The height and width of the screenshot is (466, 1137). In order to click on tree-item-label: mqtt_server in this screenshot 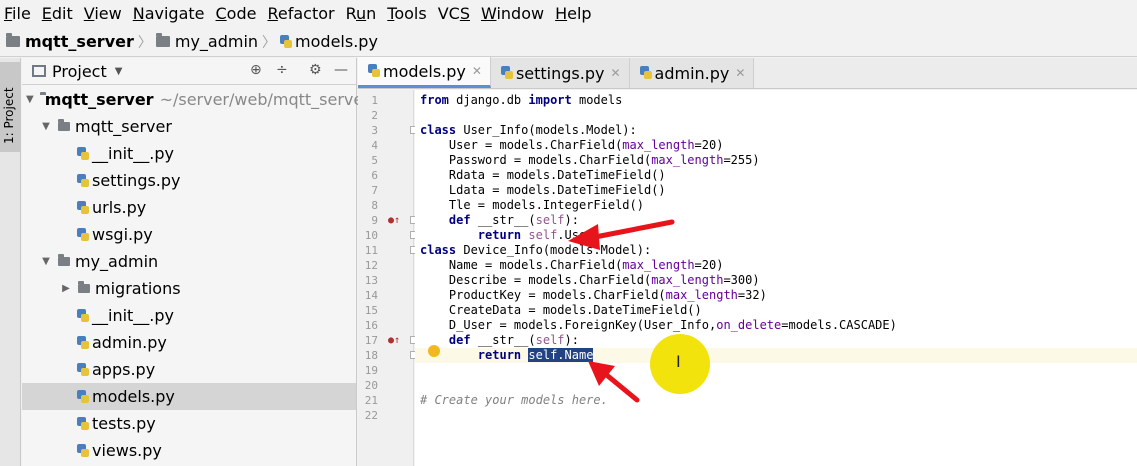, I will do `click(99, 99)`.